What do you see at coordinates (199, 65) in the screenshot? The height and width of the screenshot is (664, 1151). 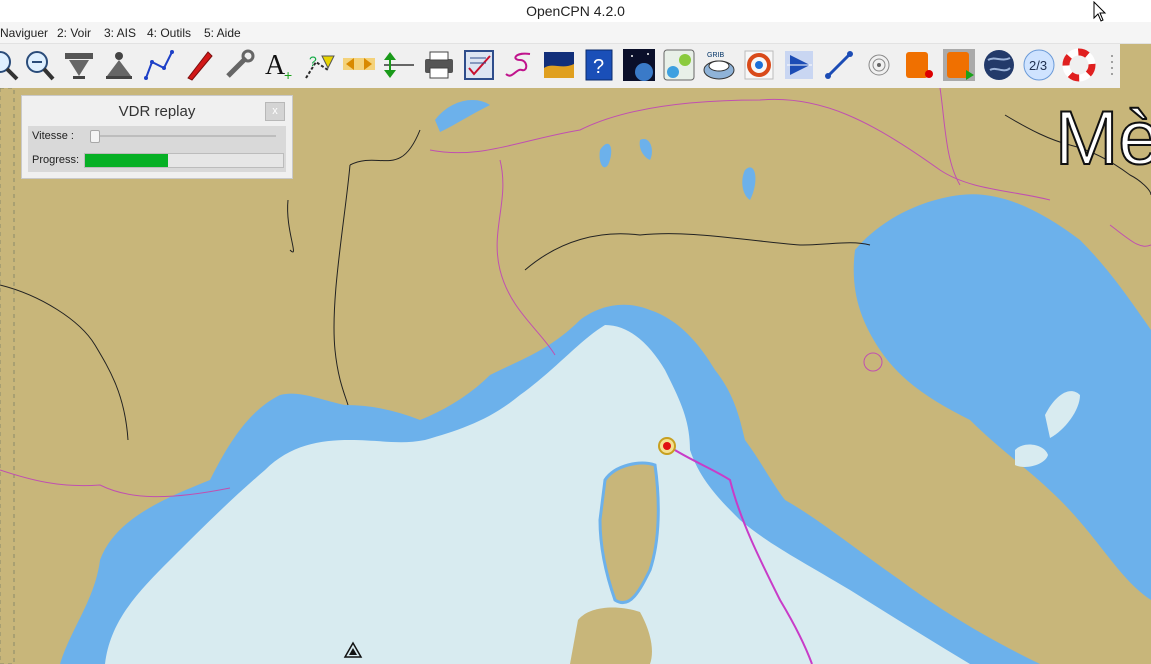 I see `auto-follow-boat-icon` at bounding box center [199, 65].